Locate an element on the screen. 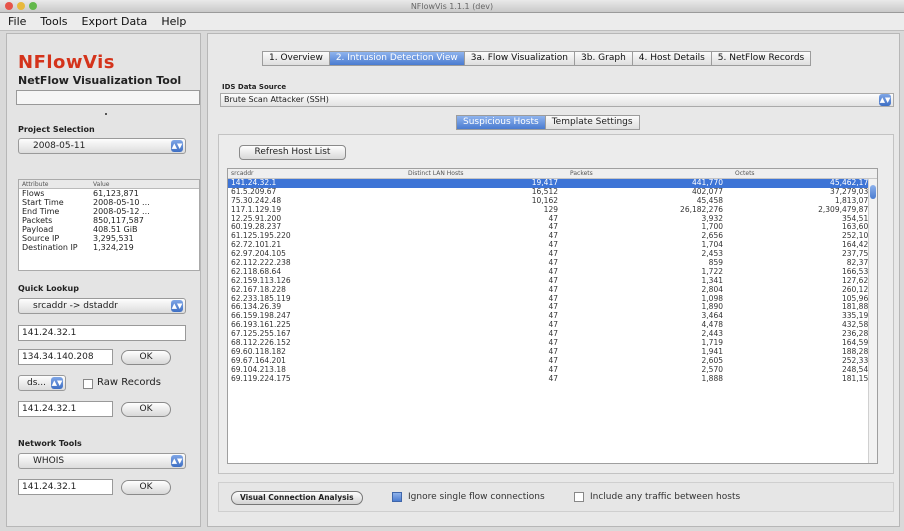 The width and height of the screenshot is (904, 531). tab-flow-visualization: 3a. Flow Visualization is located at coordinates (519, 58).